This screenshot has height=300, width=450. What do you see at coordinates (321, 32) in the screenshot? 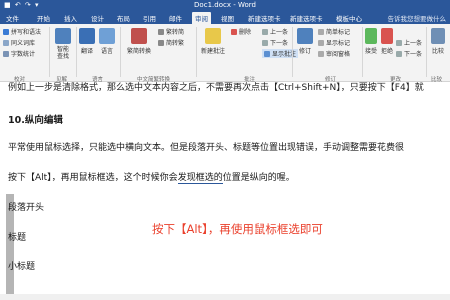
I see `markup-icon` at bounding box center [321, 32].